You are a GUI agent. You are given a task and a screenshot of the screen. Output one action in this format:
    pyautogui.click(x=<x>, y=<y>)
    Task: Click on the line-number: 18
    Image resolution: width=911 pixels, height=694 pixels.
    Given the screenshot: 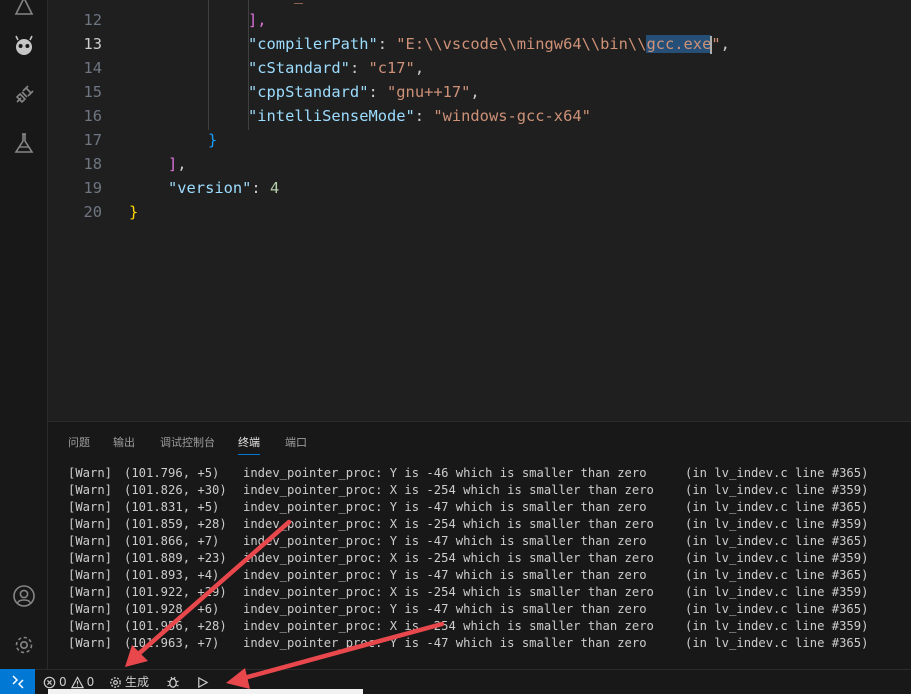 What is the action you would take?
    pyautogui.click(x=92, y=164)
    